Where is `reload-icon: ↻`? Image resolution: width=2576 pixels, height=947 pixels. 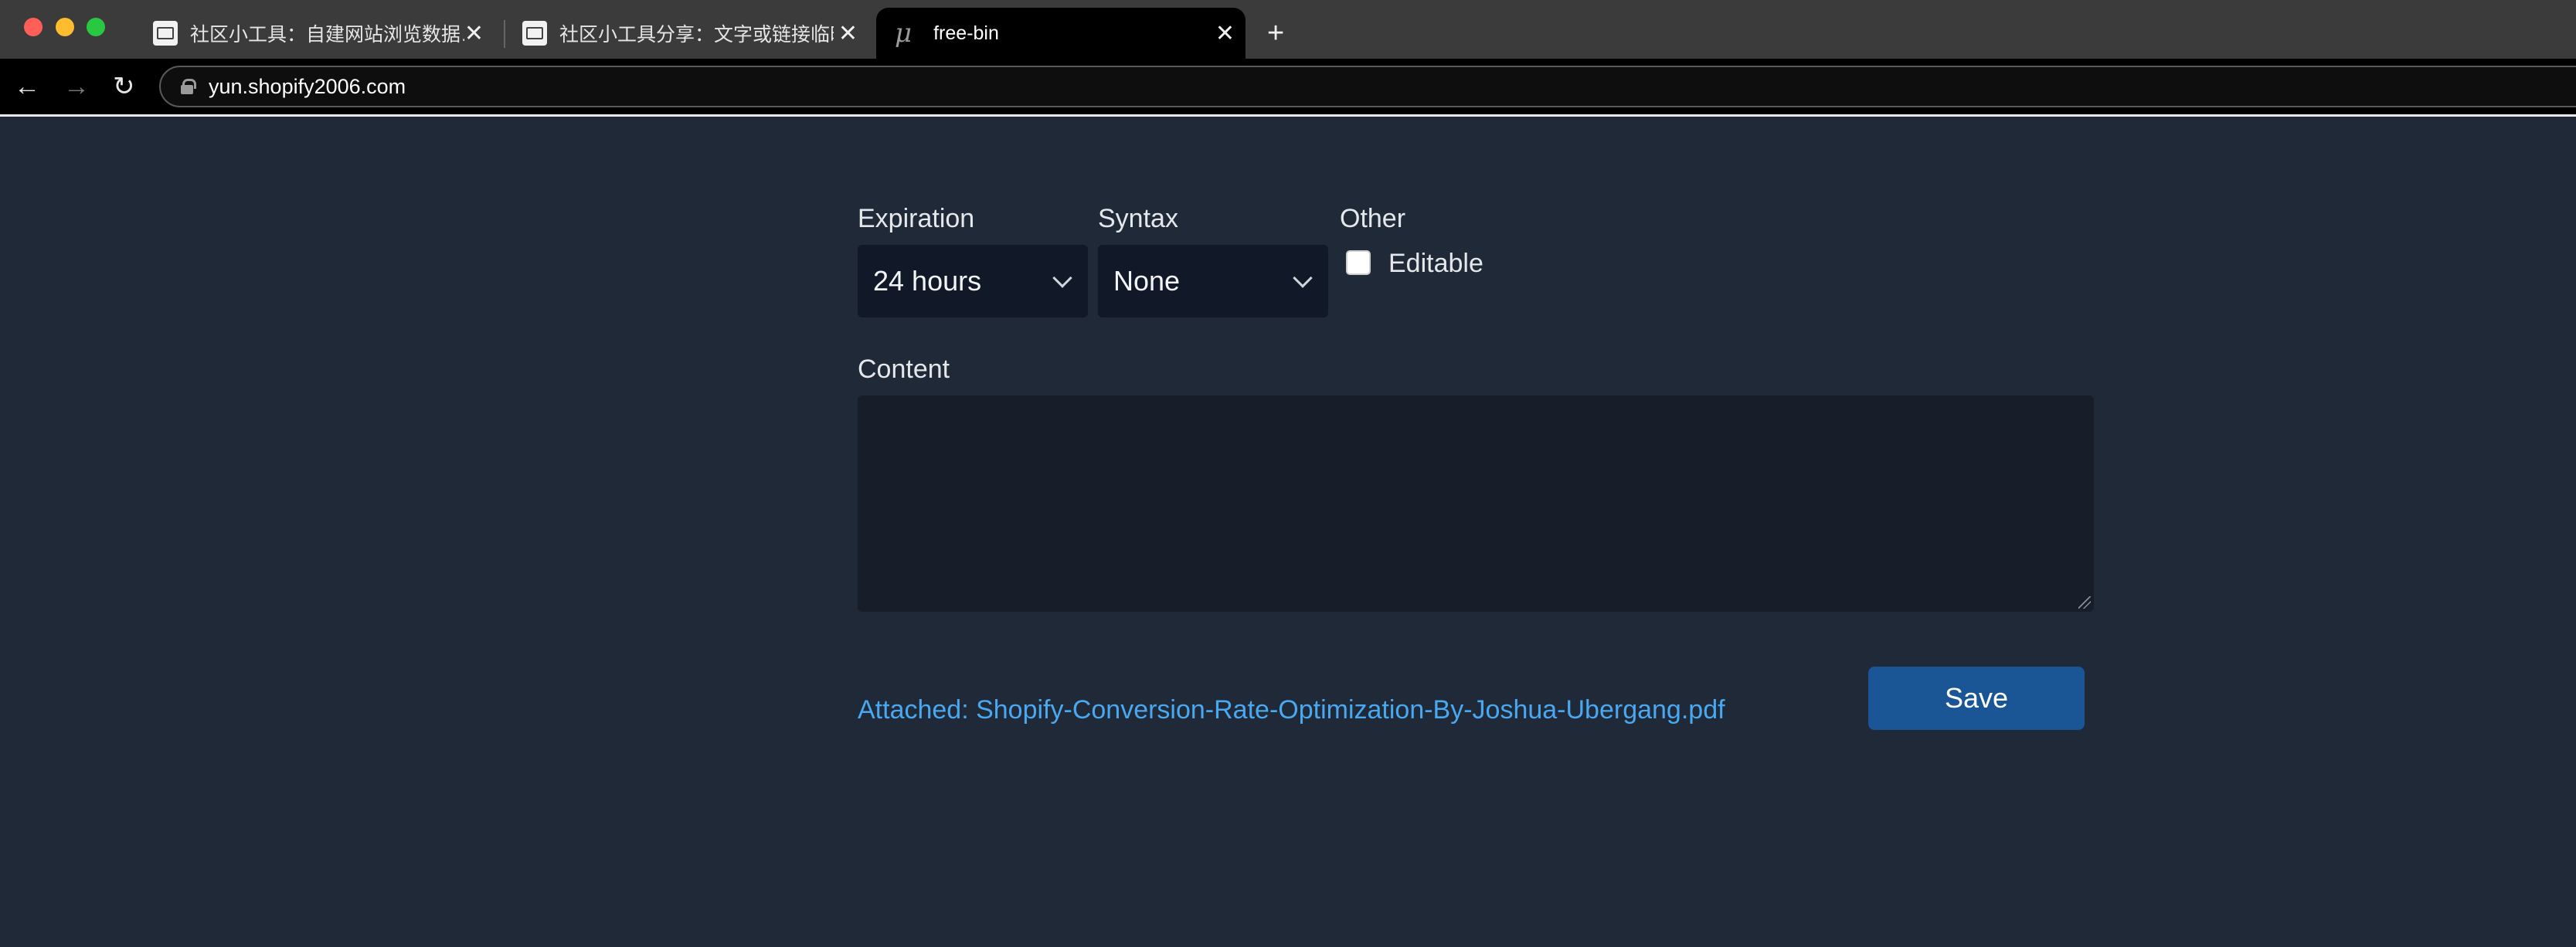 reload-icon: ↻ is located at coordinates (124, 86).